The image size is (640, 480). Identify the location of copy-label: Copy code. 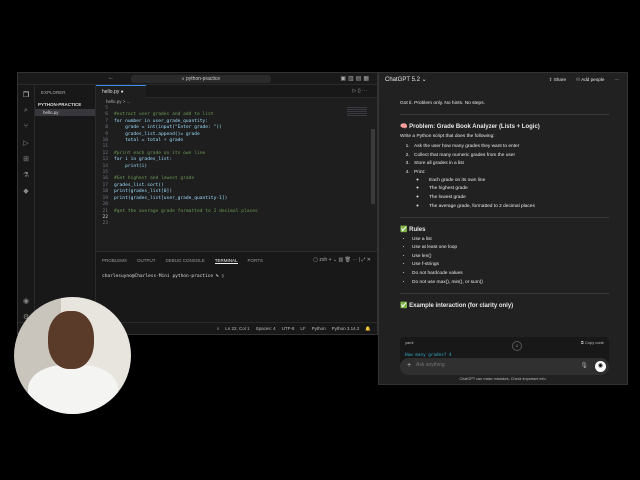
(594, 342).